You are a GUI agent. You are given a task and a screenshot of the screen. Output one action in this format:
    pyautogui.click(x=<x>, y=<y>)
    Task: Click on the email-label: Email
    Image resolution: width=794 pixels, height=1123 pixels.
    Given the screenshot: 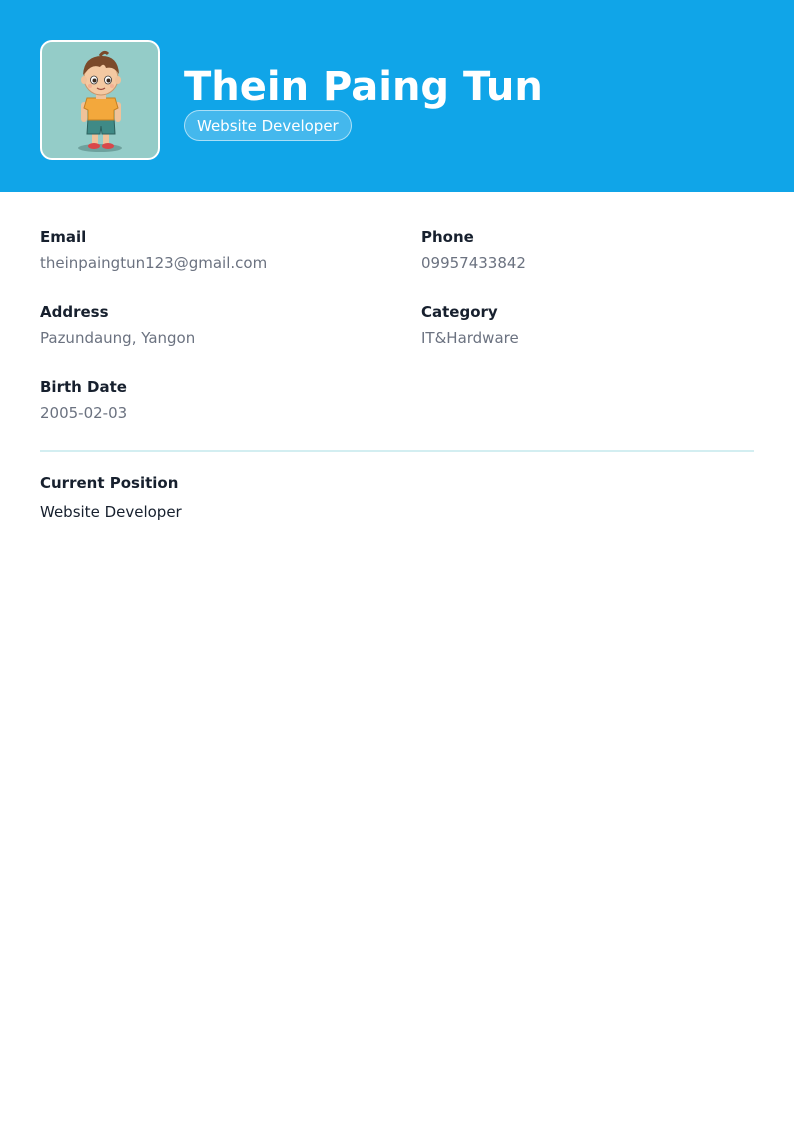 What is the action you would take?
    pyautogui.click(x=63, y=237)
    